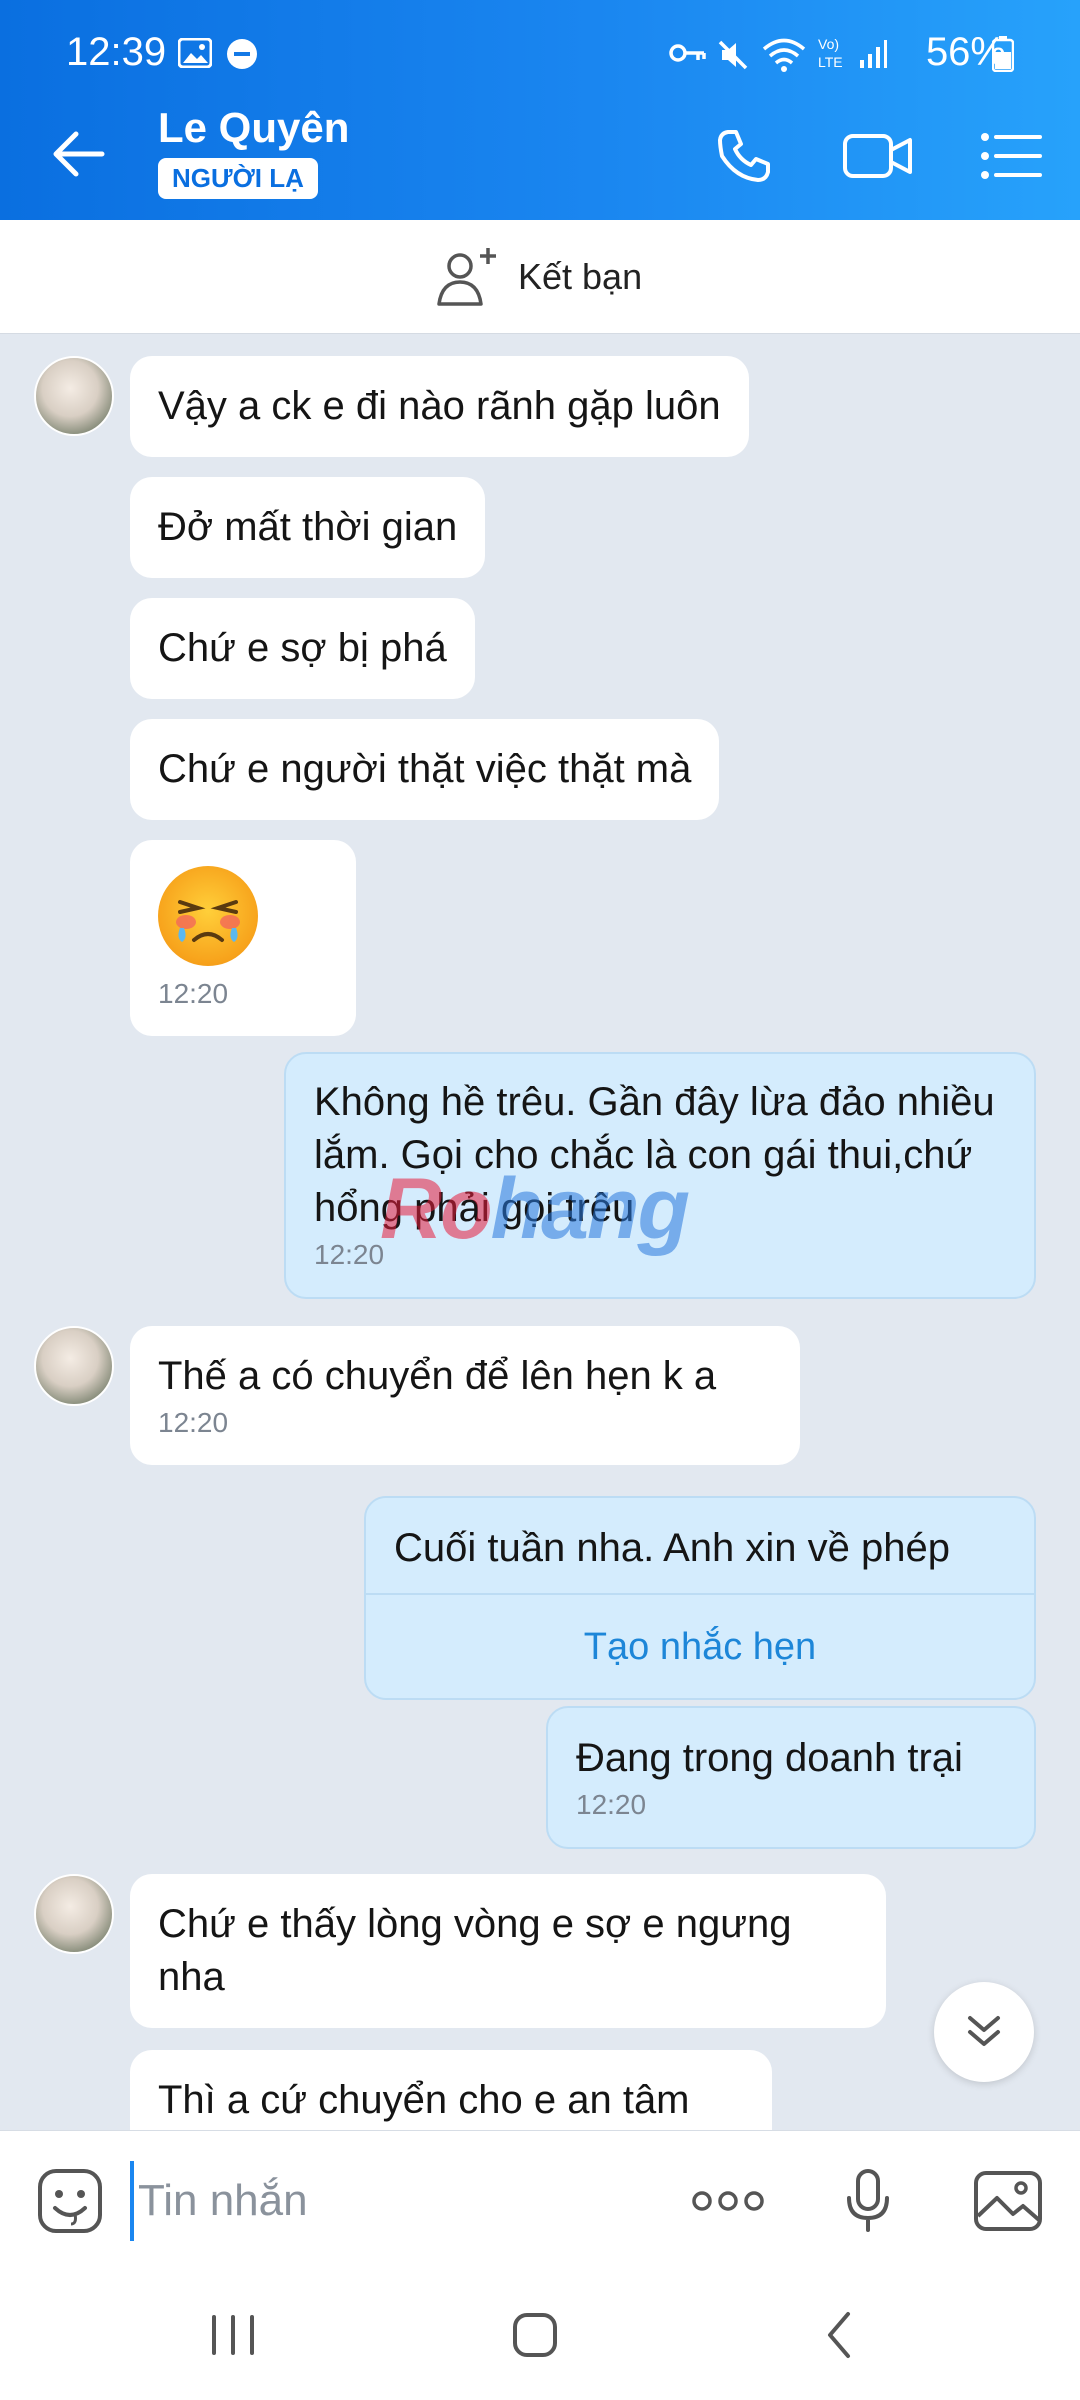  I want to click on watermark-logo: Rohang, so click(535, 1209).